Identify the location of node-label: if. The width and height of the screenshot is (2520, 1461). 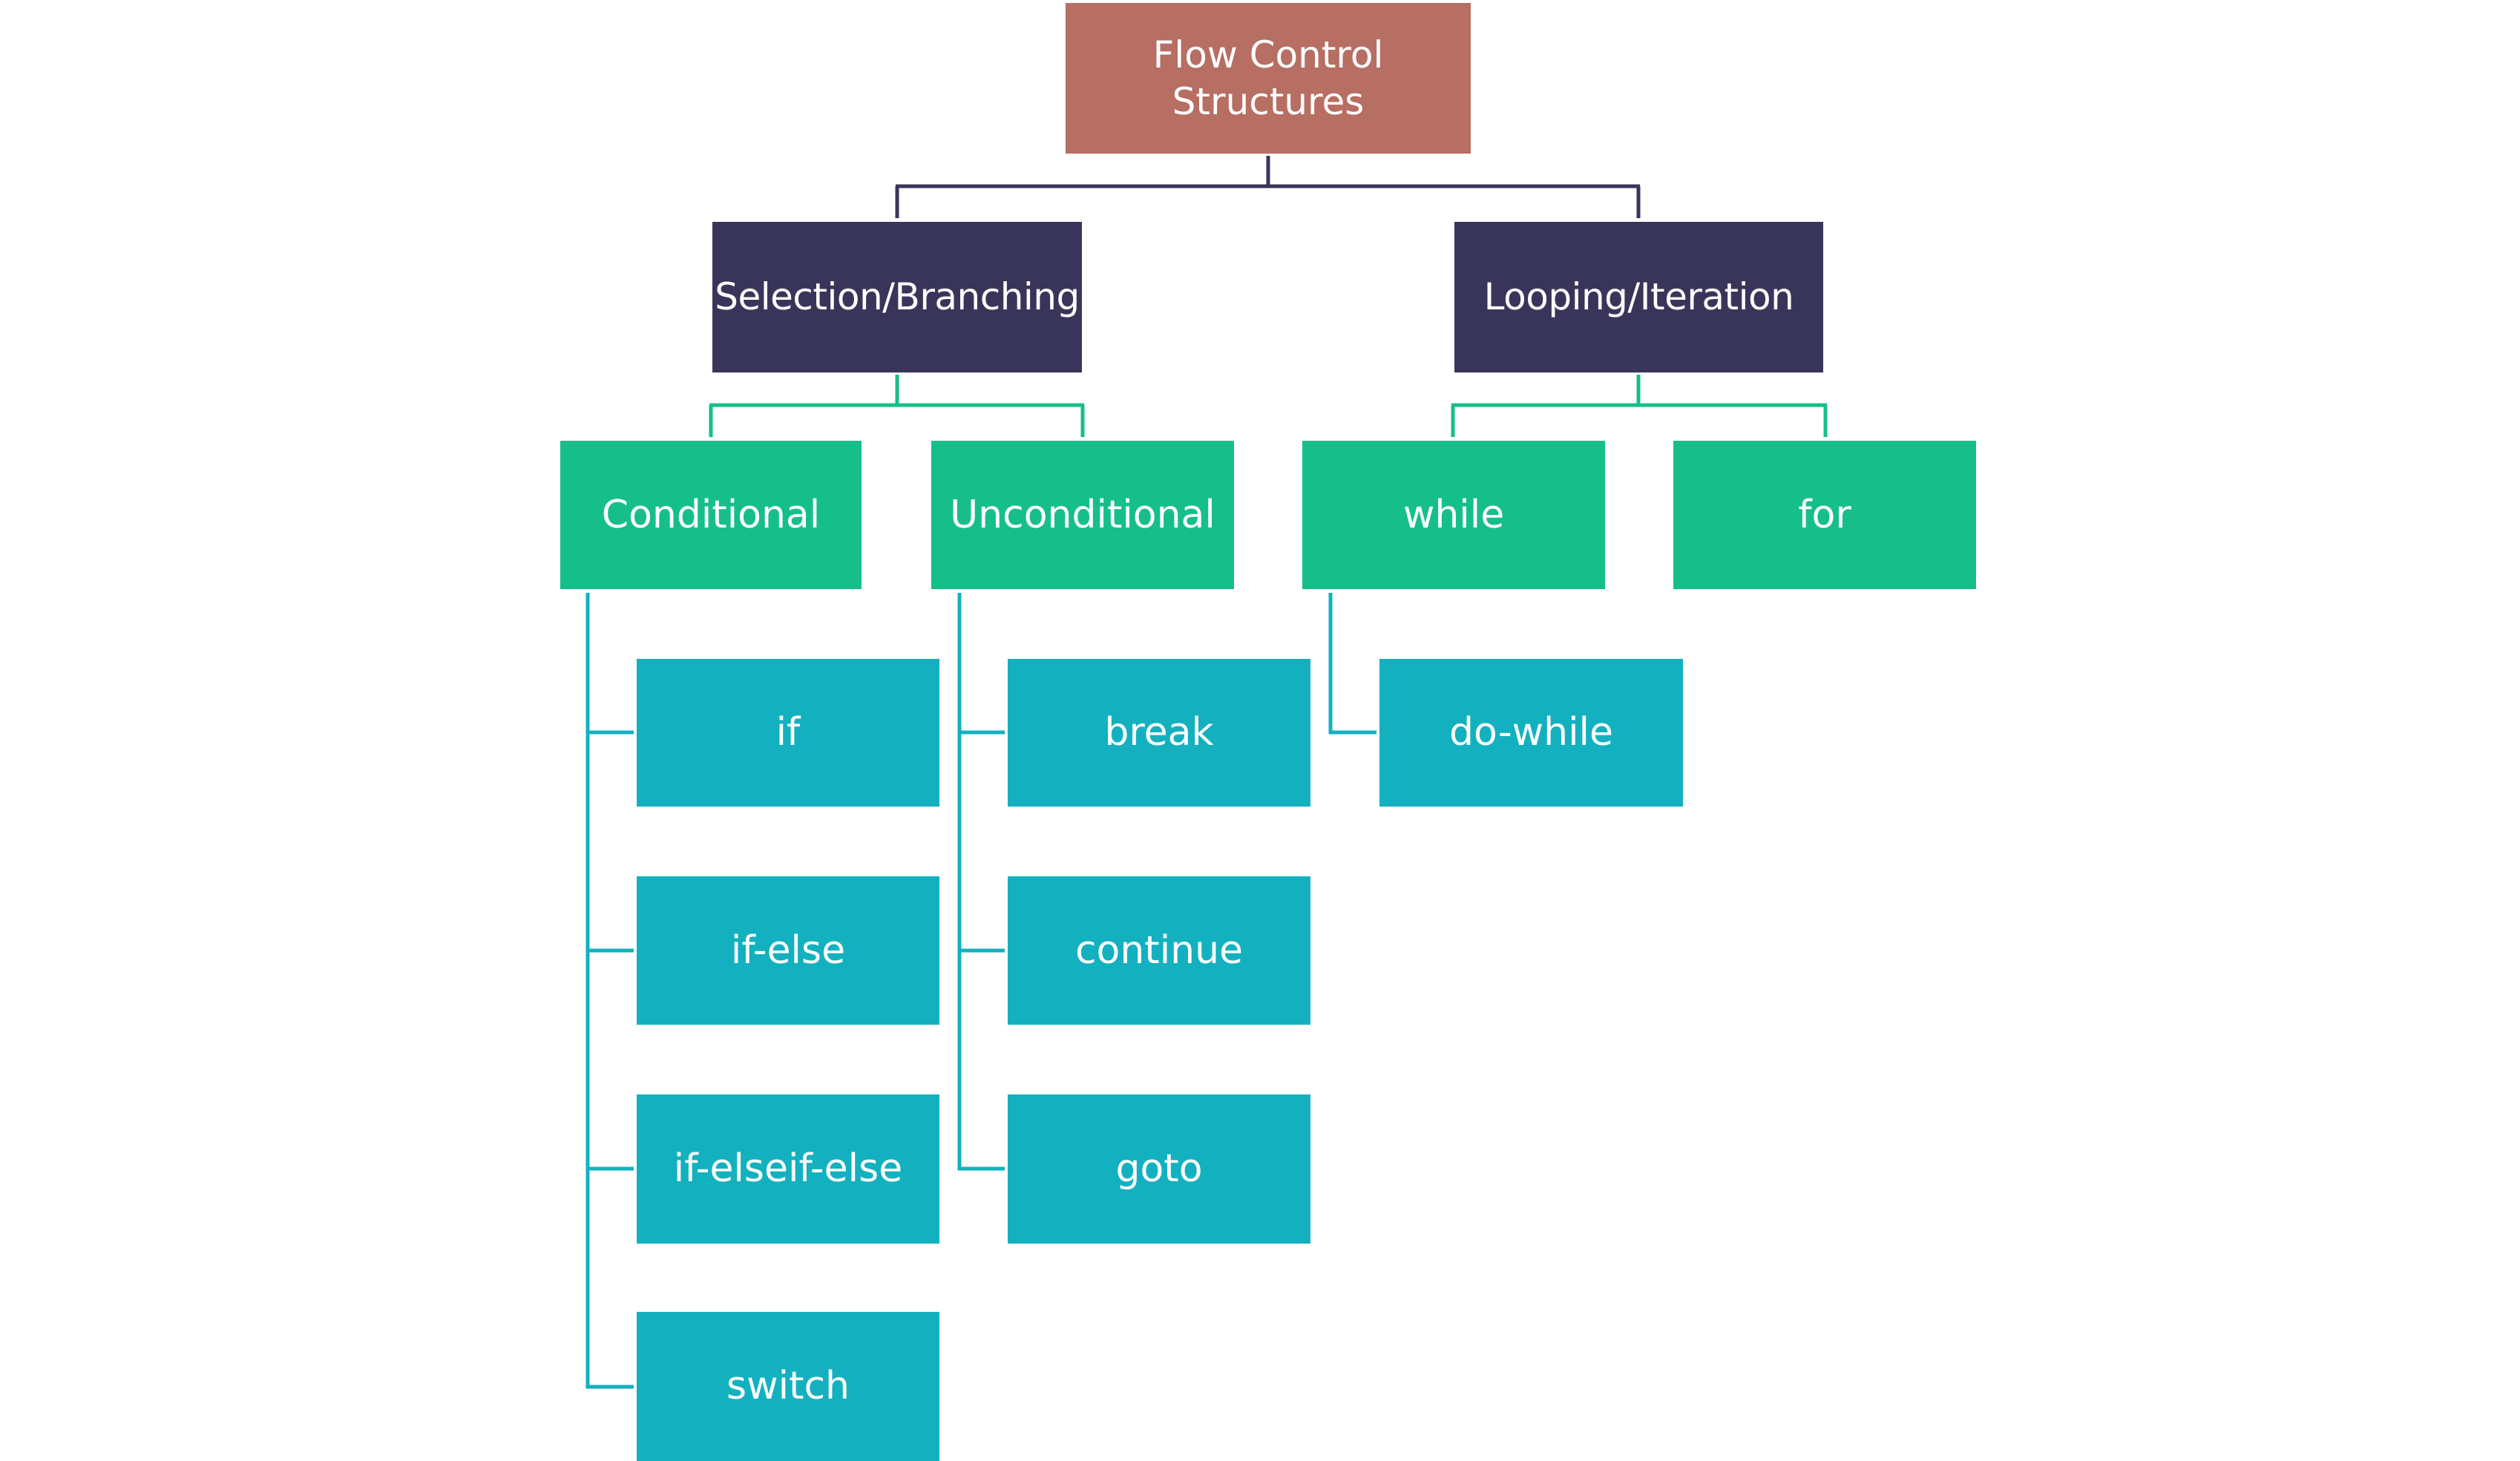
(788, 732).